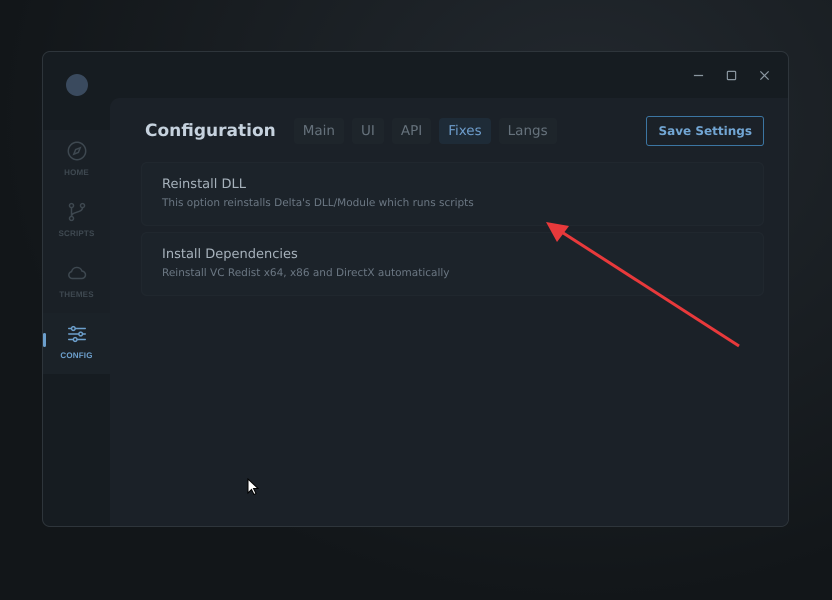 The width and height of the screenshot is (832, 600). I want to click on option-title: Install Dependencies, so click(230, 254).